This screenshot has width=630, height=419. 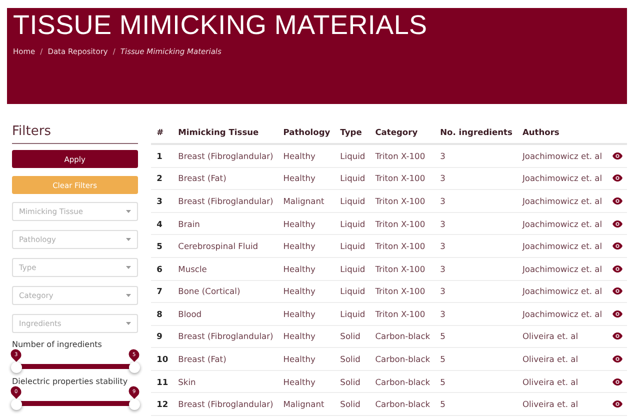 I want to click on slider-label: Dielectric properties stability, so click(x=70, y=381).